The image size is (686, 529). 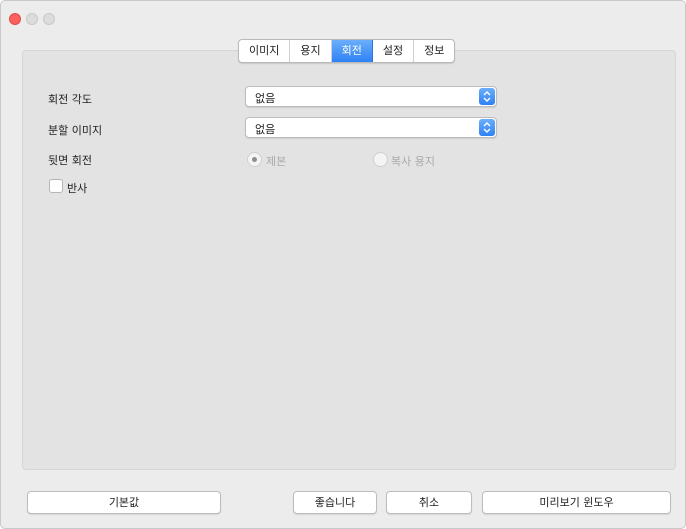 I want to click on tab-paper: 용지, so click(x=311, y=51).